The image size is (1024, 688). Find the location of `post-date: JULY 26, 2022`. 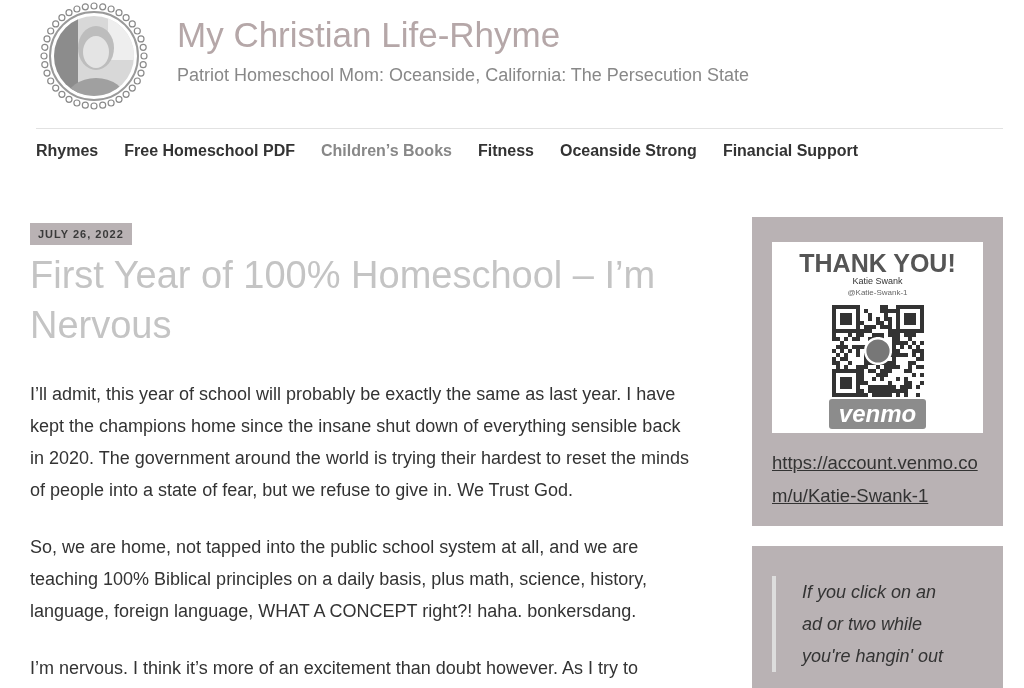

post-date: JULY 26, 2022 is located at coordinates (81, 234).